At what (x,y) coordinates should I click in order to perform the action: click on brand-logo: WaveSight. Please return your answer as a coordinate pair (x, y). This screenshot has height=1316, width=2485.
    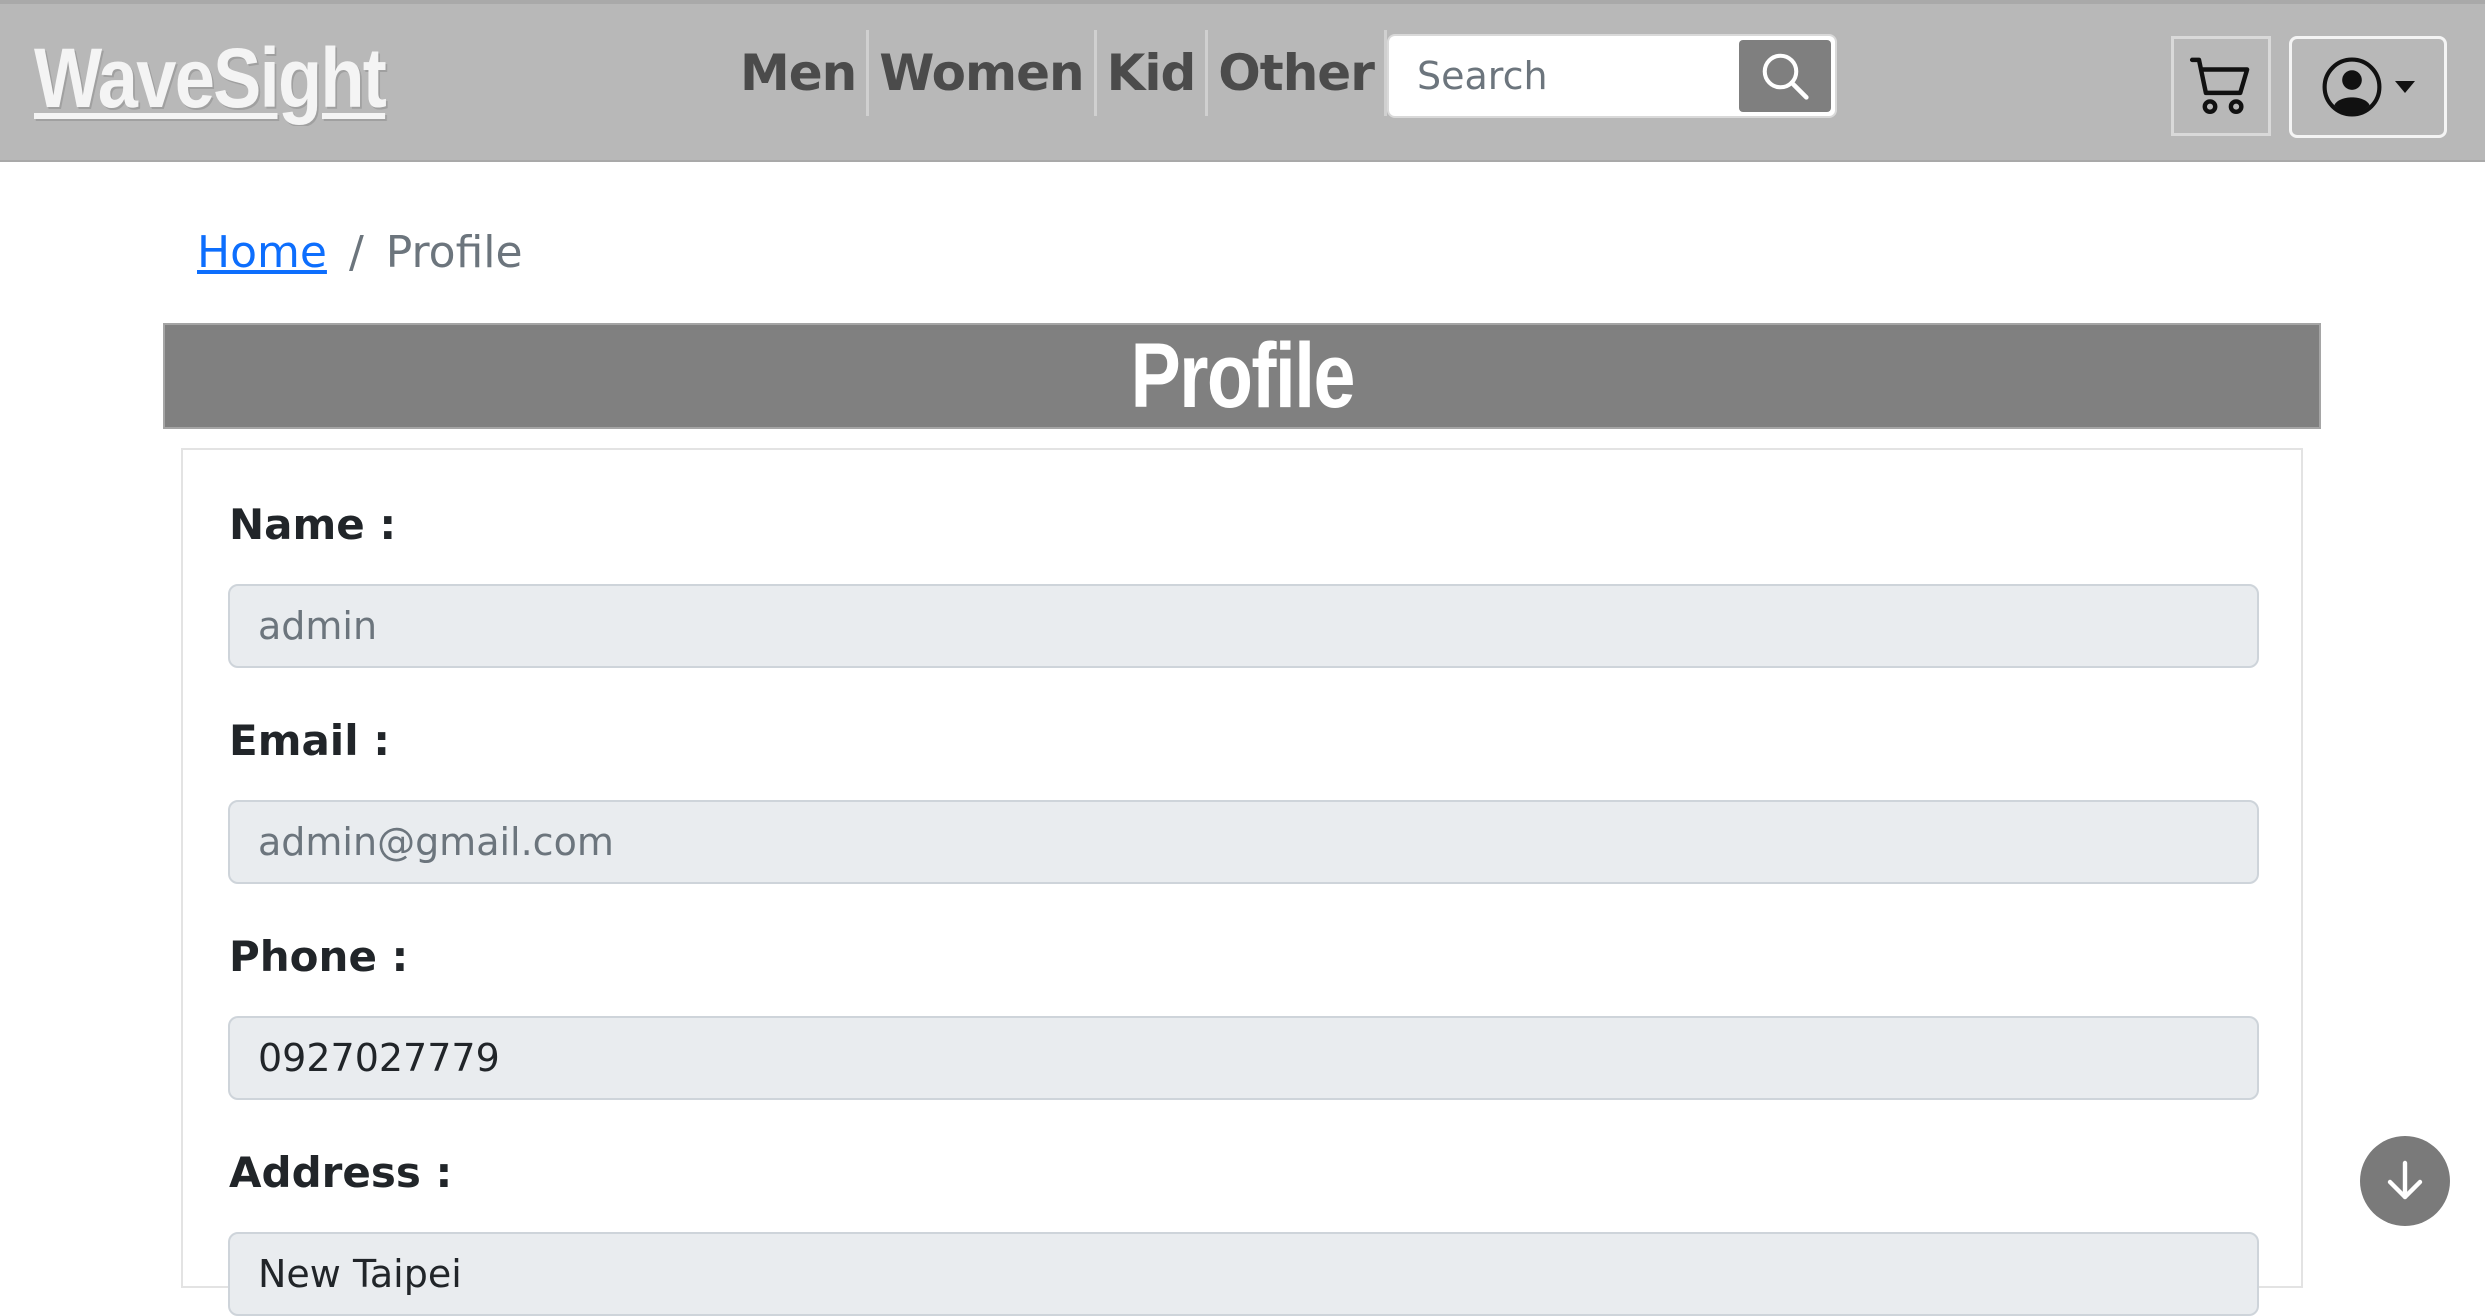
    Looking at the image, I should click on (210, 78).